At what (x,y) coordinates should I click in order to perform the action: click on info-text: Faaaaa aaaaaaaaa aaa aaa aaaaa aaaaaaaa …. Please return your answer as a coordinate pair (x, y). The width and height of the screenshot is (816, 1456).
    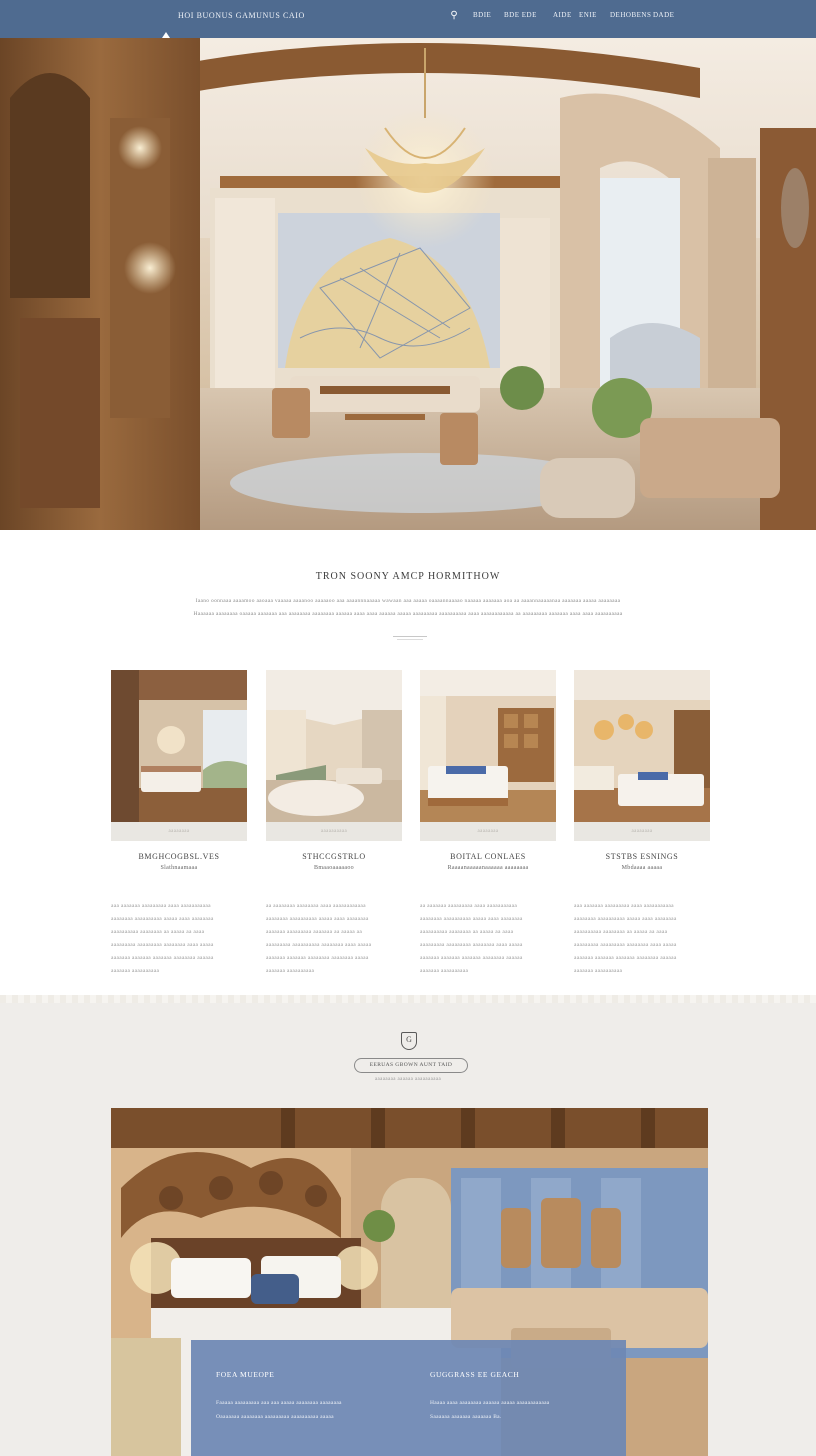
    Looking at the image, I should click on (306, 1410).